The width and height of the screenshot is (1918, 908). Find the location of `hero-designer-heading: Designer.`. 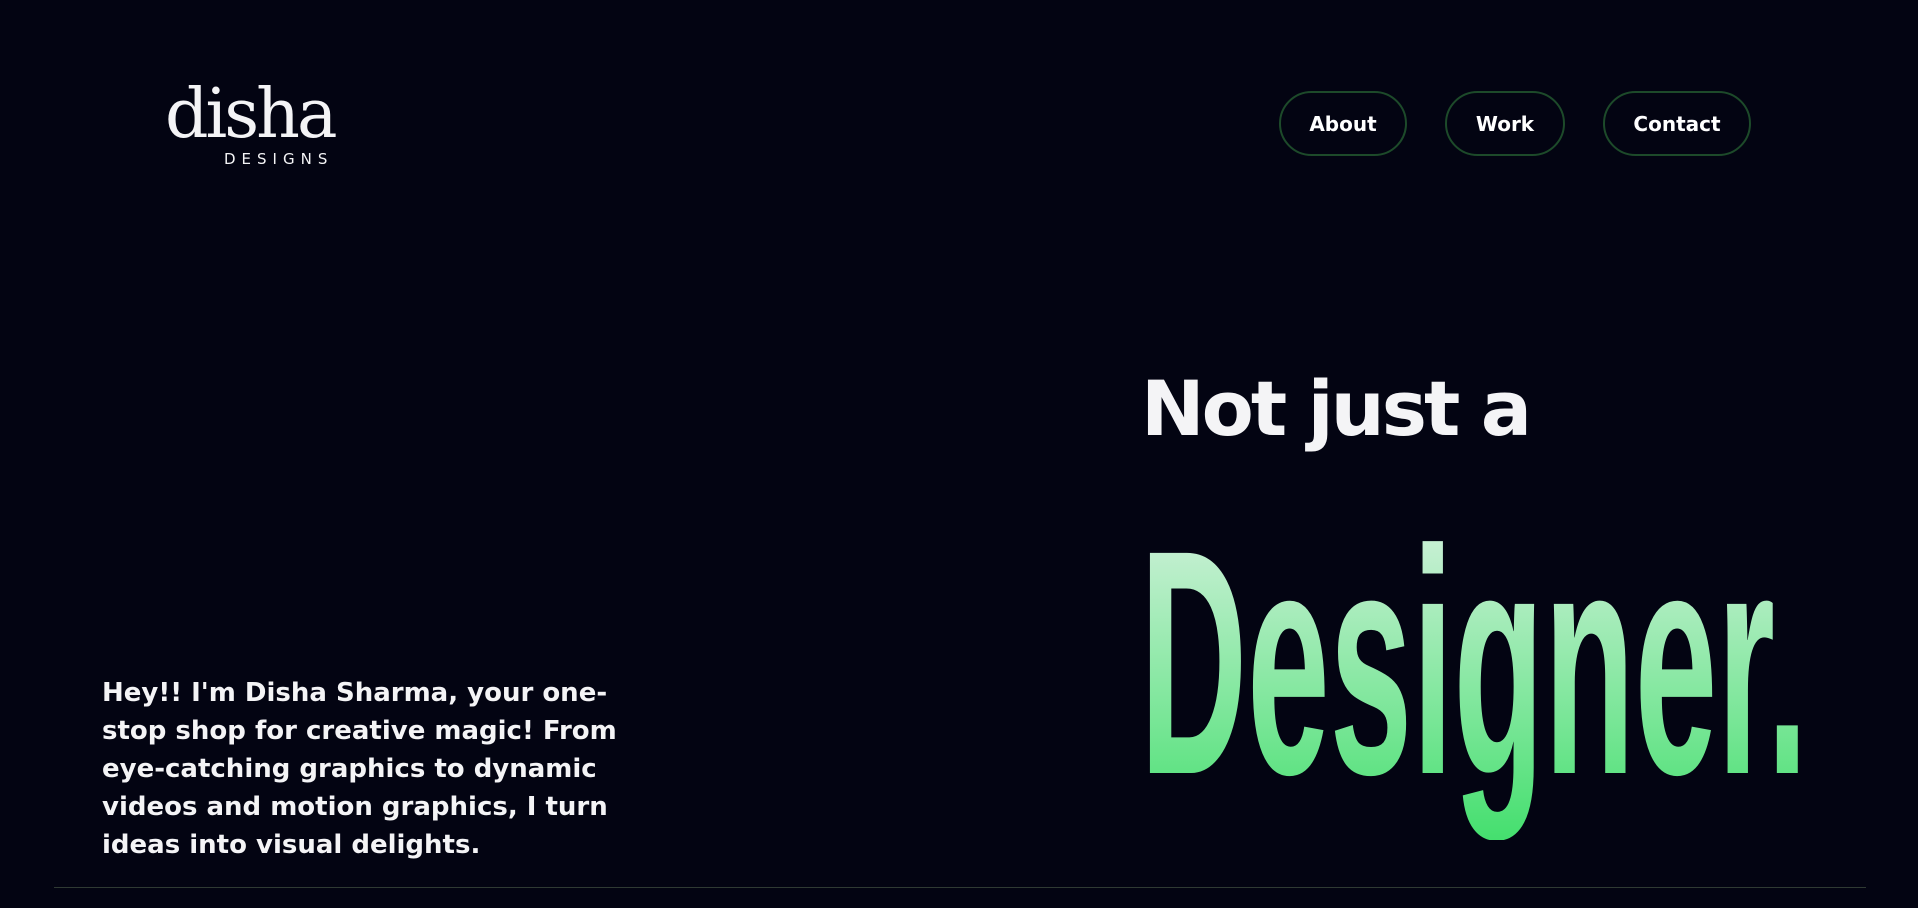

hero-designer-heading: Designer. is located at coordinates (1474, 661).